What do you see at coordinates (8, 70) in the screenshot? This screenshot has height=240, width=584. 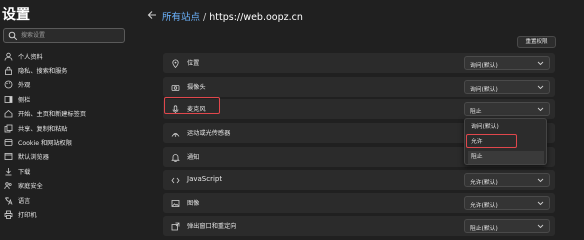 I see `lock-icon` at bounding box center [8, 70].